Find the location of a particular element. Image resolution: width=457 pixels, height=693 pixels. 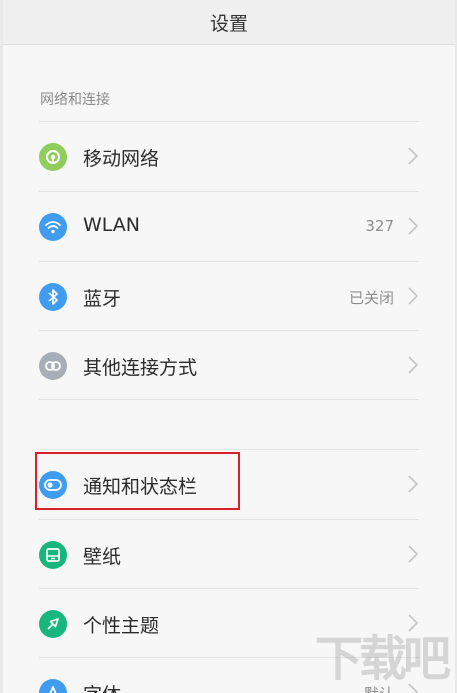

font-icon is located at coordinates (53, 686).